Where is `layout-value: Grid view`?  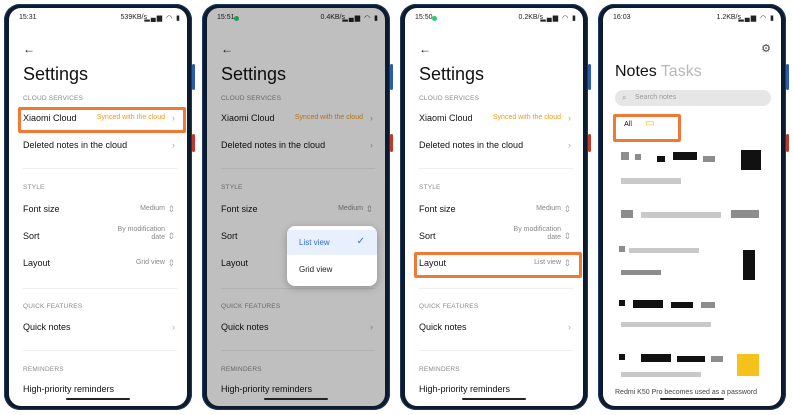 layout-value: Grid view is located at coordinates (150, 262).